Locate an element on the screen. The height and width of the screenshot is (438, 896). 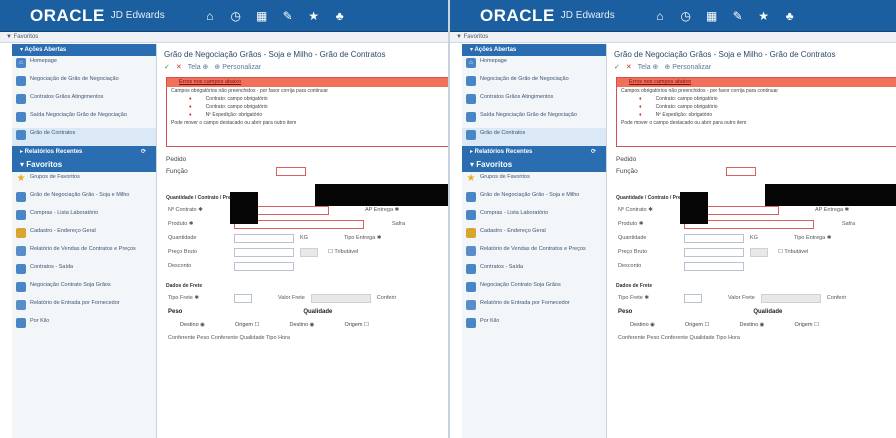
redacted-block is located at coordinates (244, 208).